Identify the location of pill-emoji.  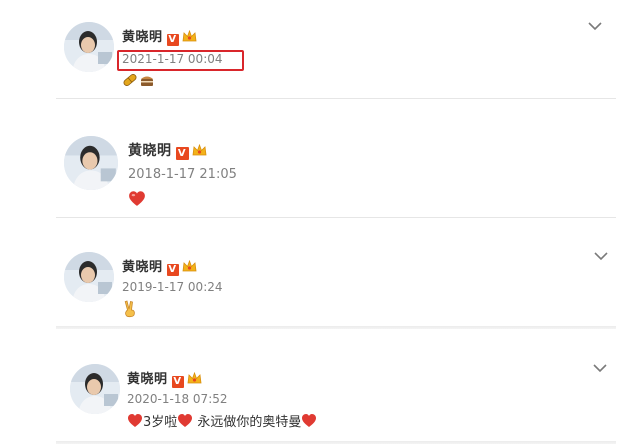
(130, 80).